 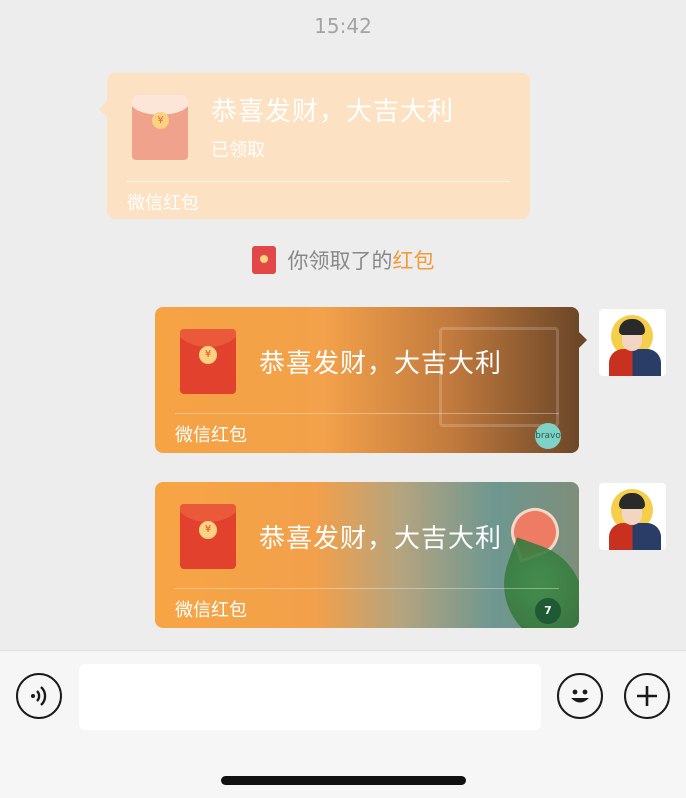 What do you see at coordinates (583, 340) in the screenshot?
I see `bubble-tail` at bounding box center [583, 340].